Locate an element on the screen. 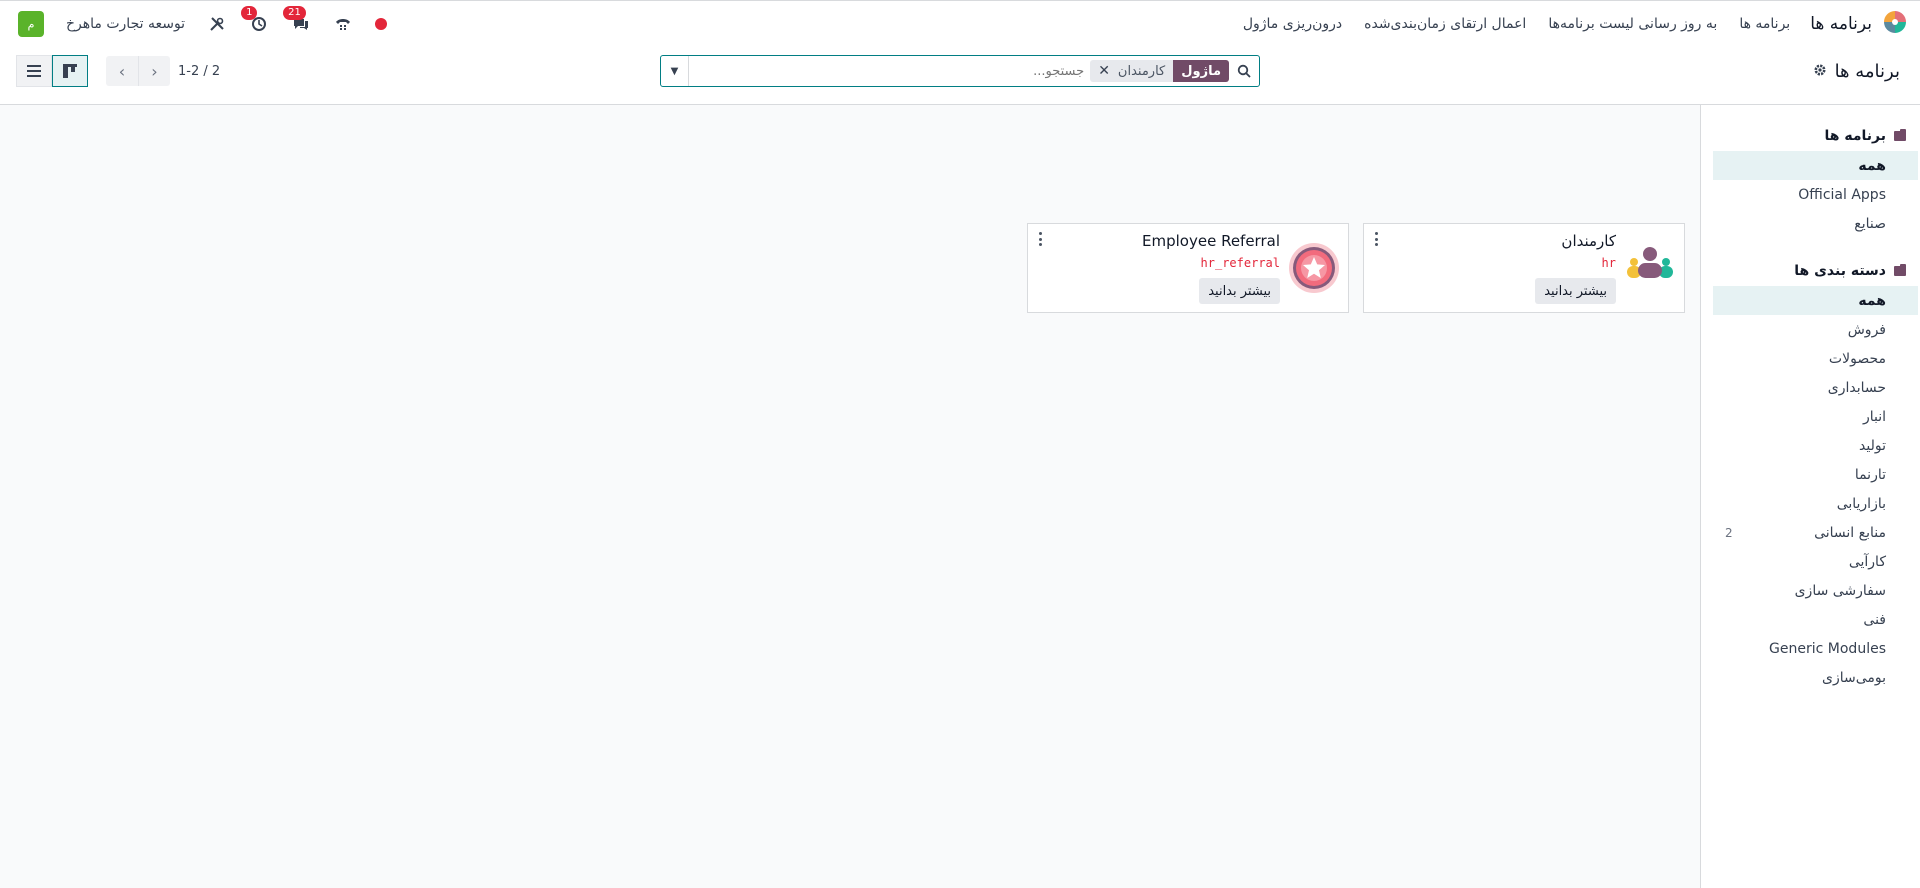 Image resolution: width=1920 pixels, height=888 pixels. user-avatar: م is located at coordinates (31, 24).